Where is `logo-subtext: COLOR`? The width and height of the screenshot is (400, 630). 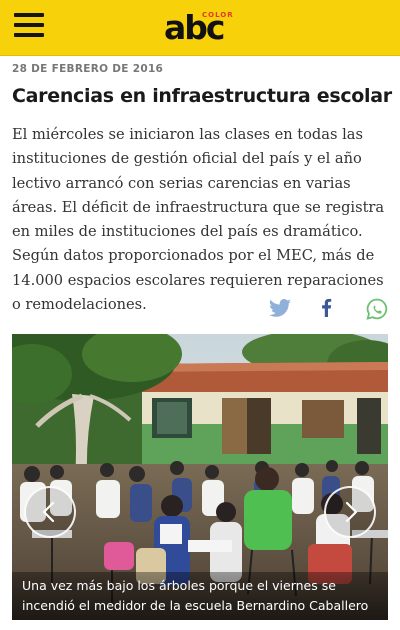
logo-subtext: COLOR is located at coordinates (218, 15).